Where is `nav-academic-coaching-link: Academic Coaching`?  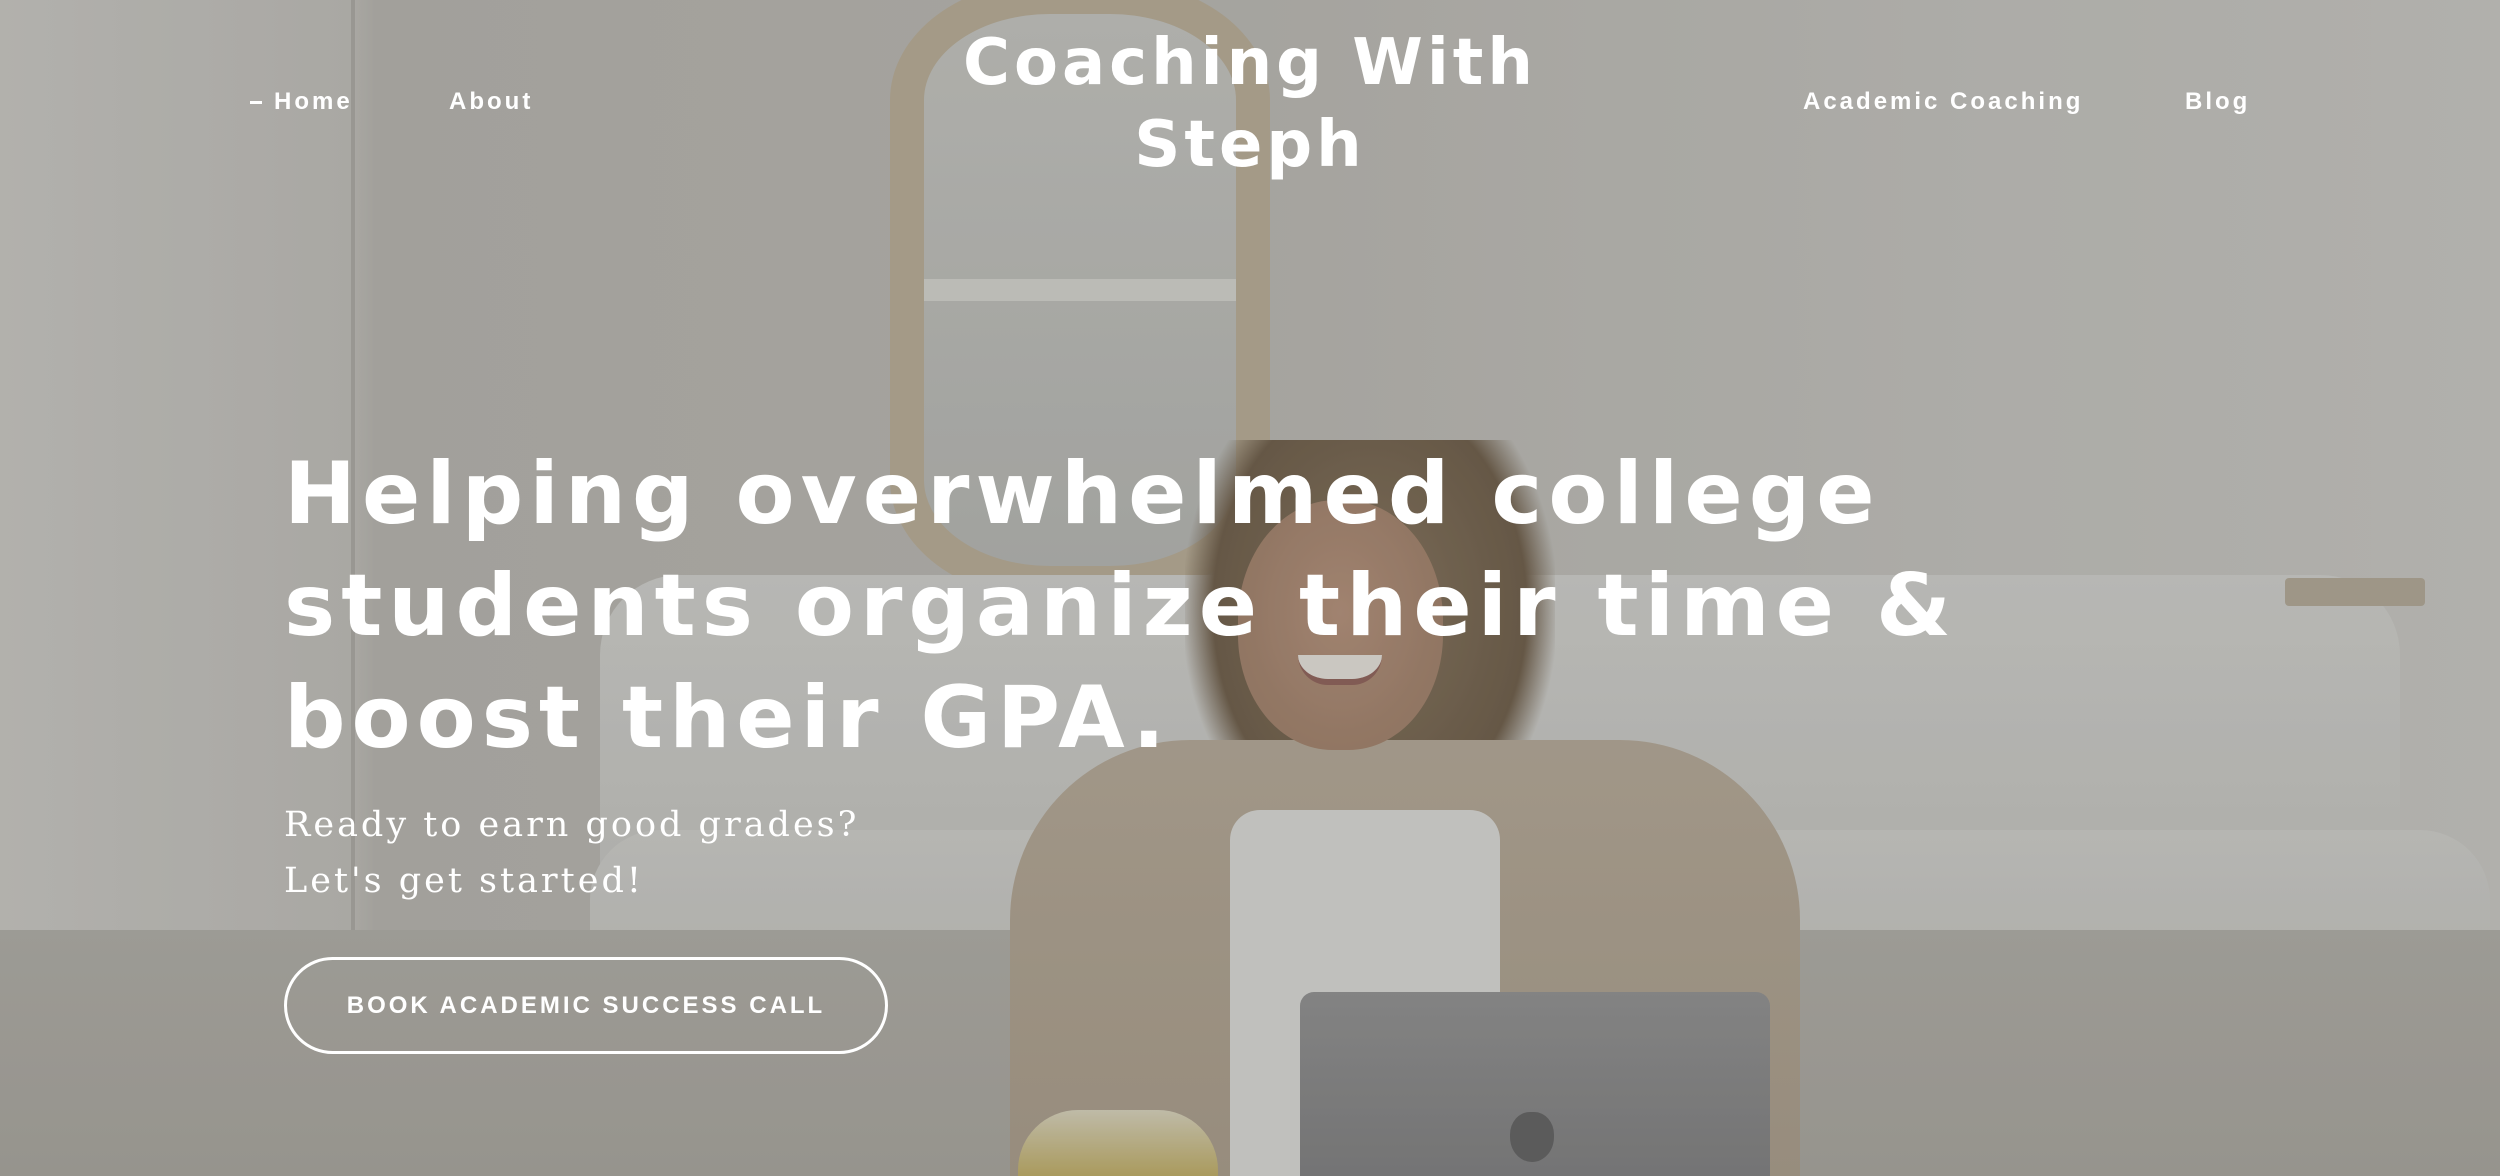
nav-academic-coaching-link: Academic Coaching is located at coordinates (1943, 102).